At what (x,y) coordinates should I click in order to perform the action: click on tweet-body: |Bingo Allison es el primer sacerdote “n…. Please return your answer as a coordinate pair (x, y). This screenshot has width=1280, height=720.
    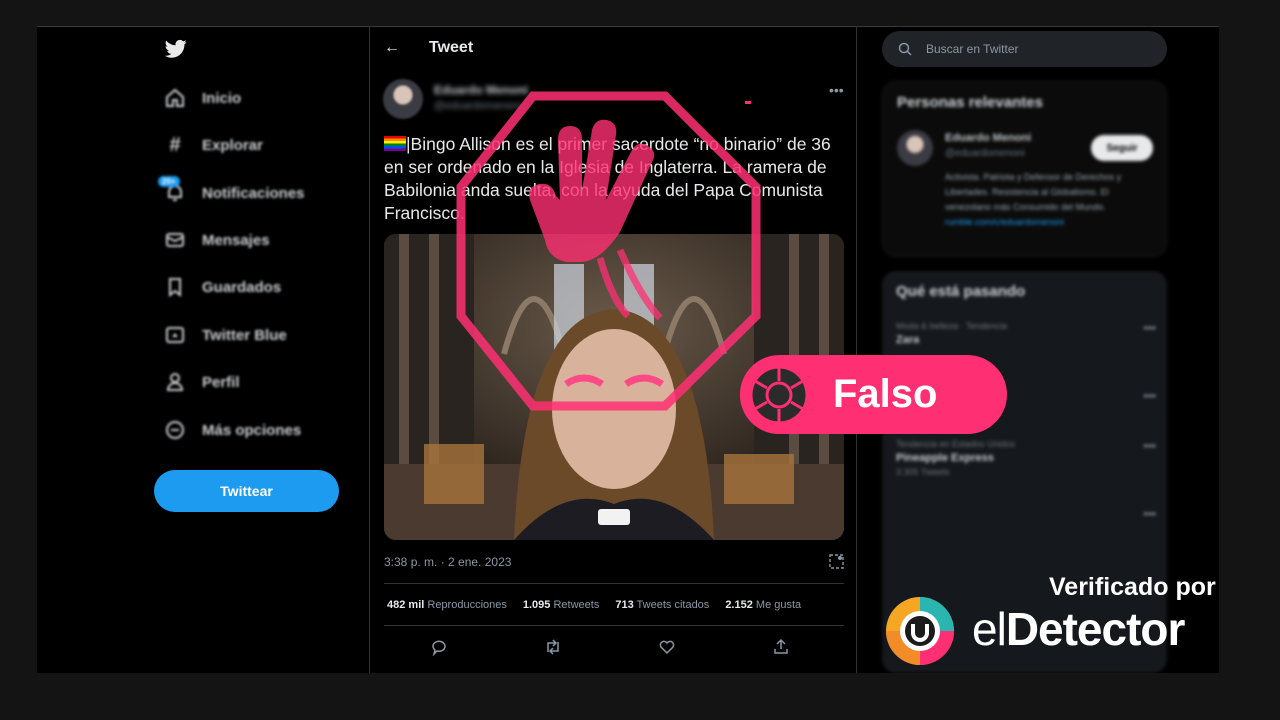
    Looking at the image, I should click on (607, 178).